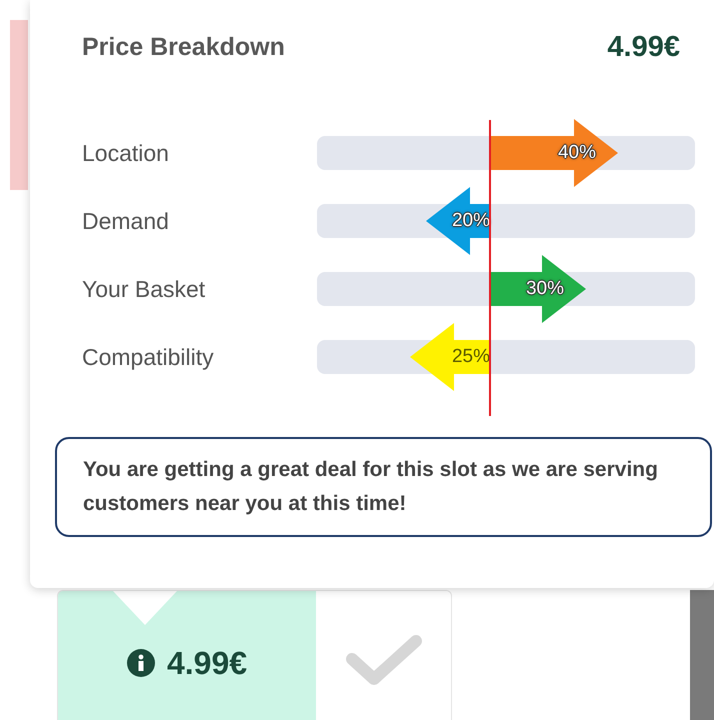 The image size is (714, 720). I want to click on factor-label: Location, so click(126, 153).